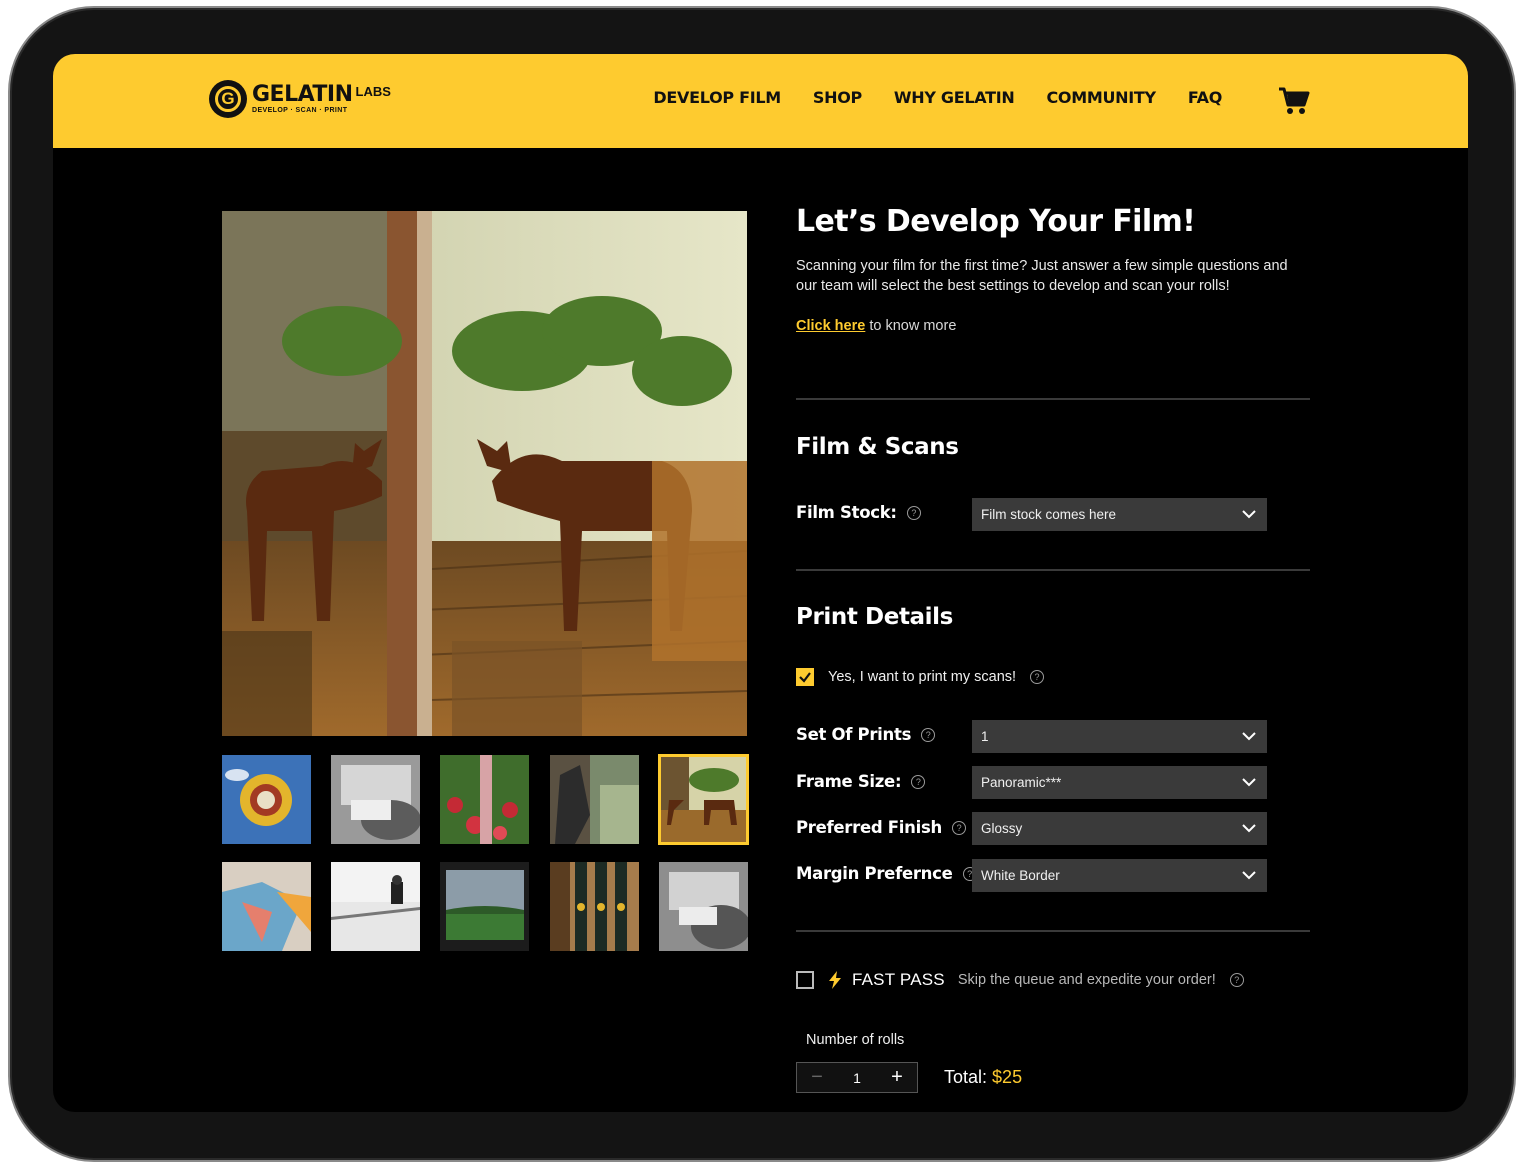 The height and width of the screenshot is (1169, 1523). What do you see at coordinates (897, 1077) in the screenshot?
I see `increment-button: +` at bounding box center [897, 1077].